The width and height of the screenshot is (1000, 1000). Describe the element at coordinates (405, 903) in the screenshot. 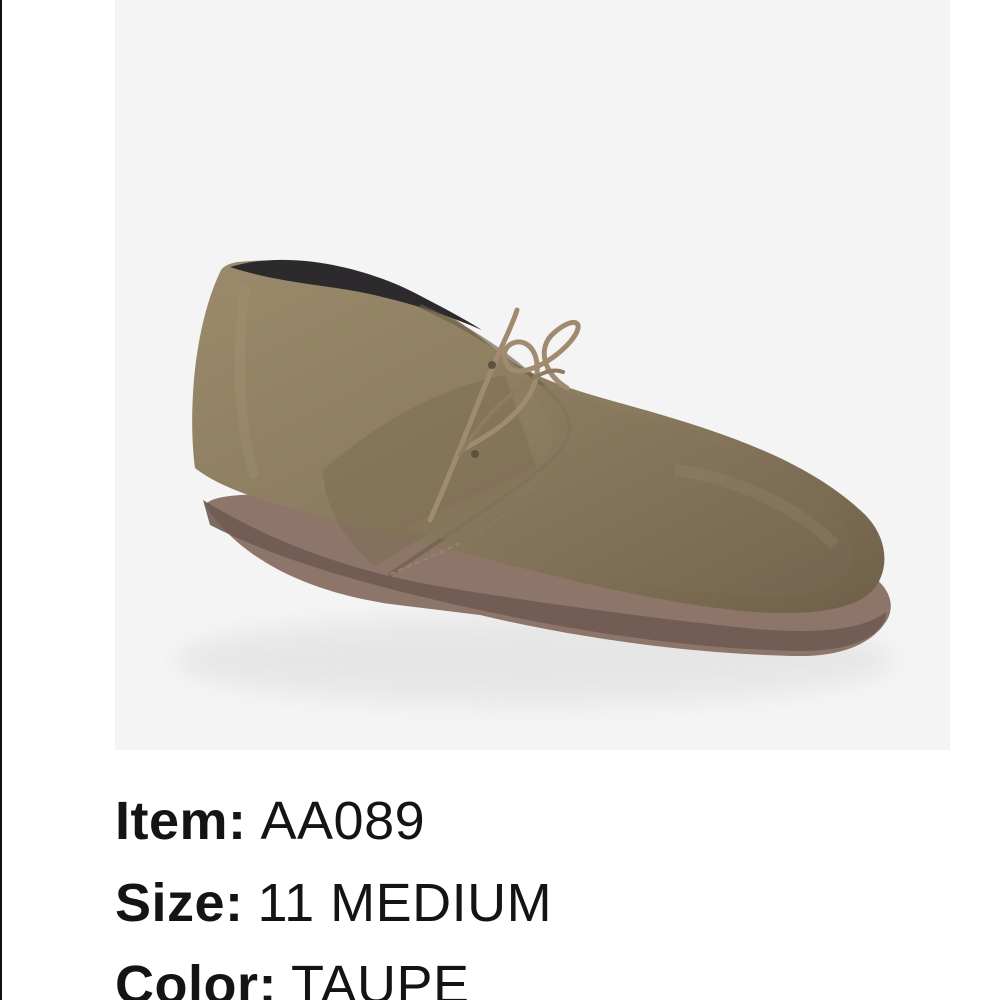

I see `size-value: 11 MEDIUM` at that location.